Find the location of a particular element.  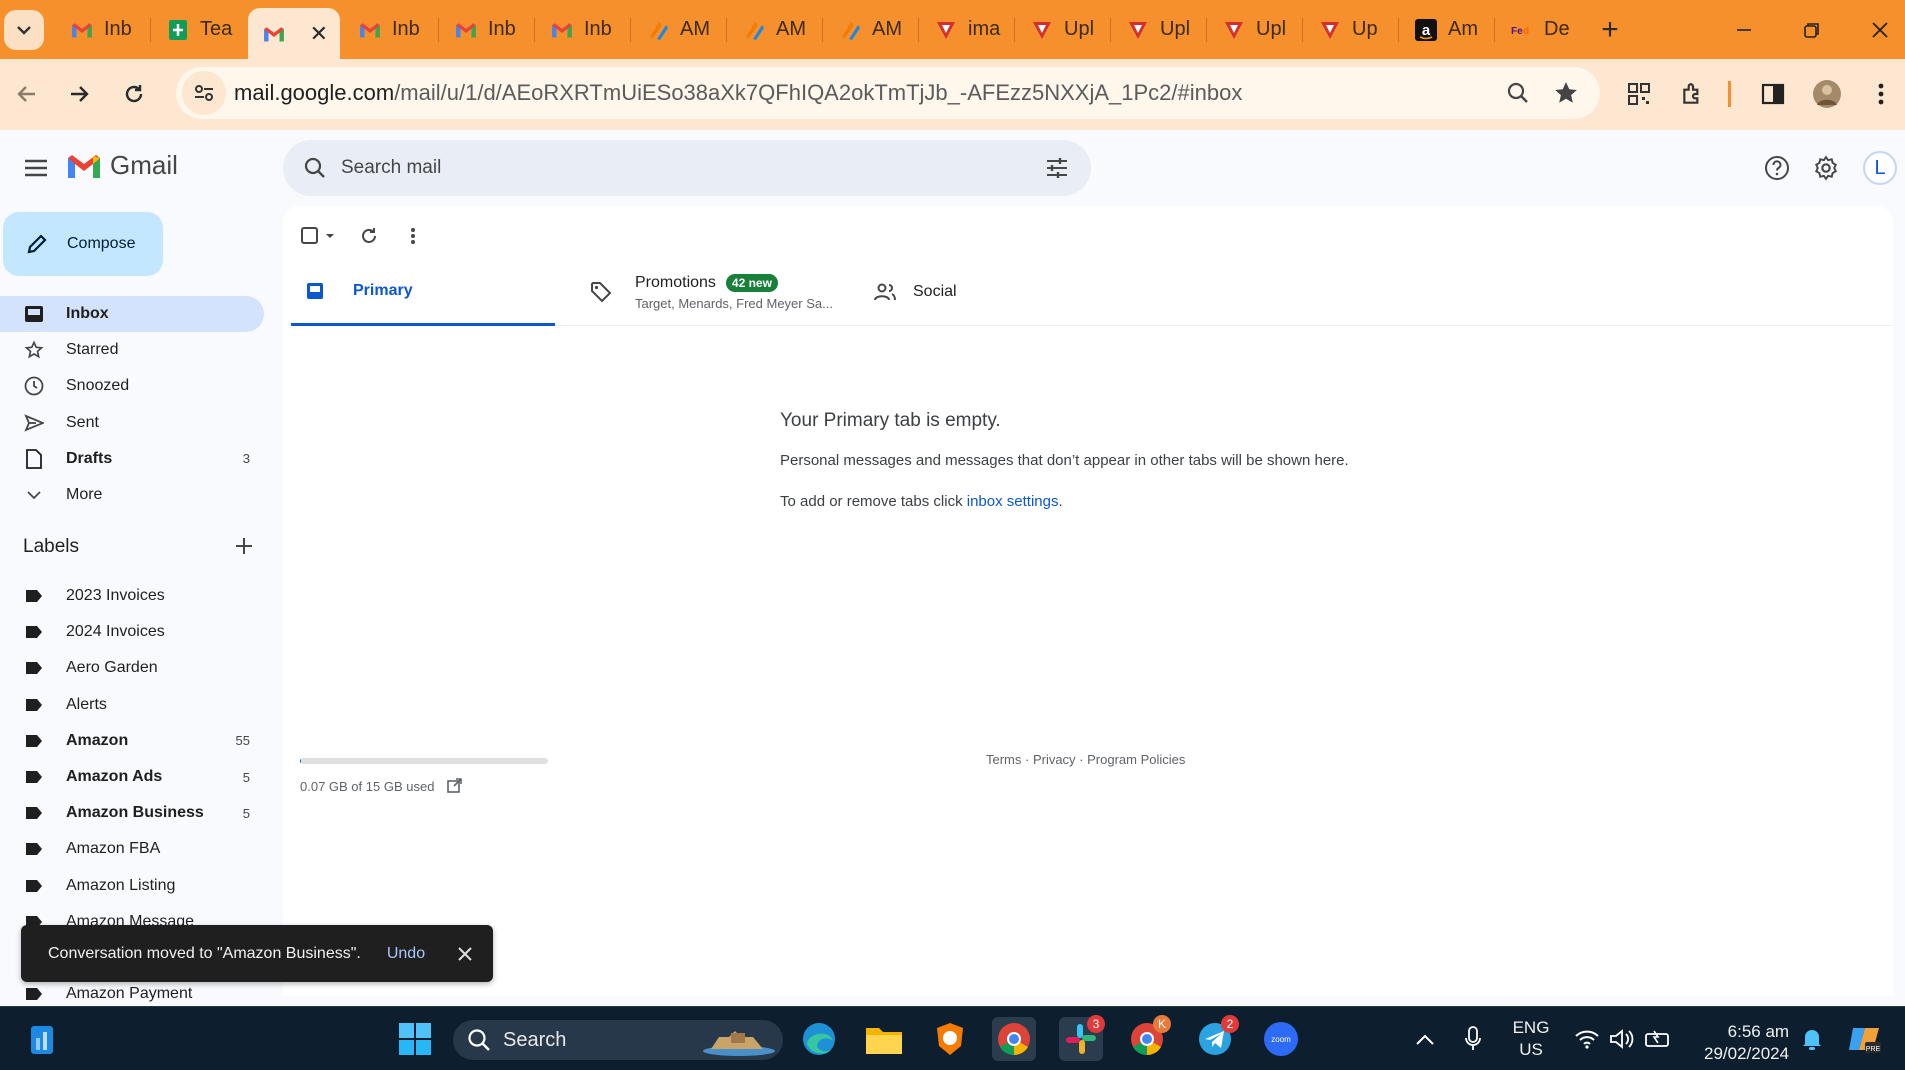

slack-icon: 3 is located at coordinates (1082, 1038).